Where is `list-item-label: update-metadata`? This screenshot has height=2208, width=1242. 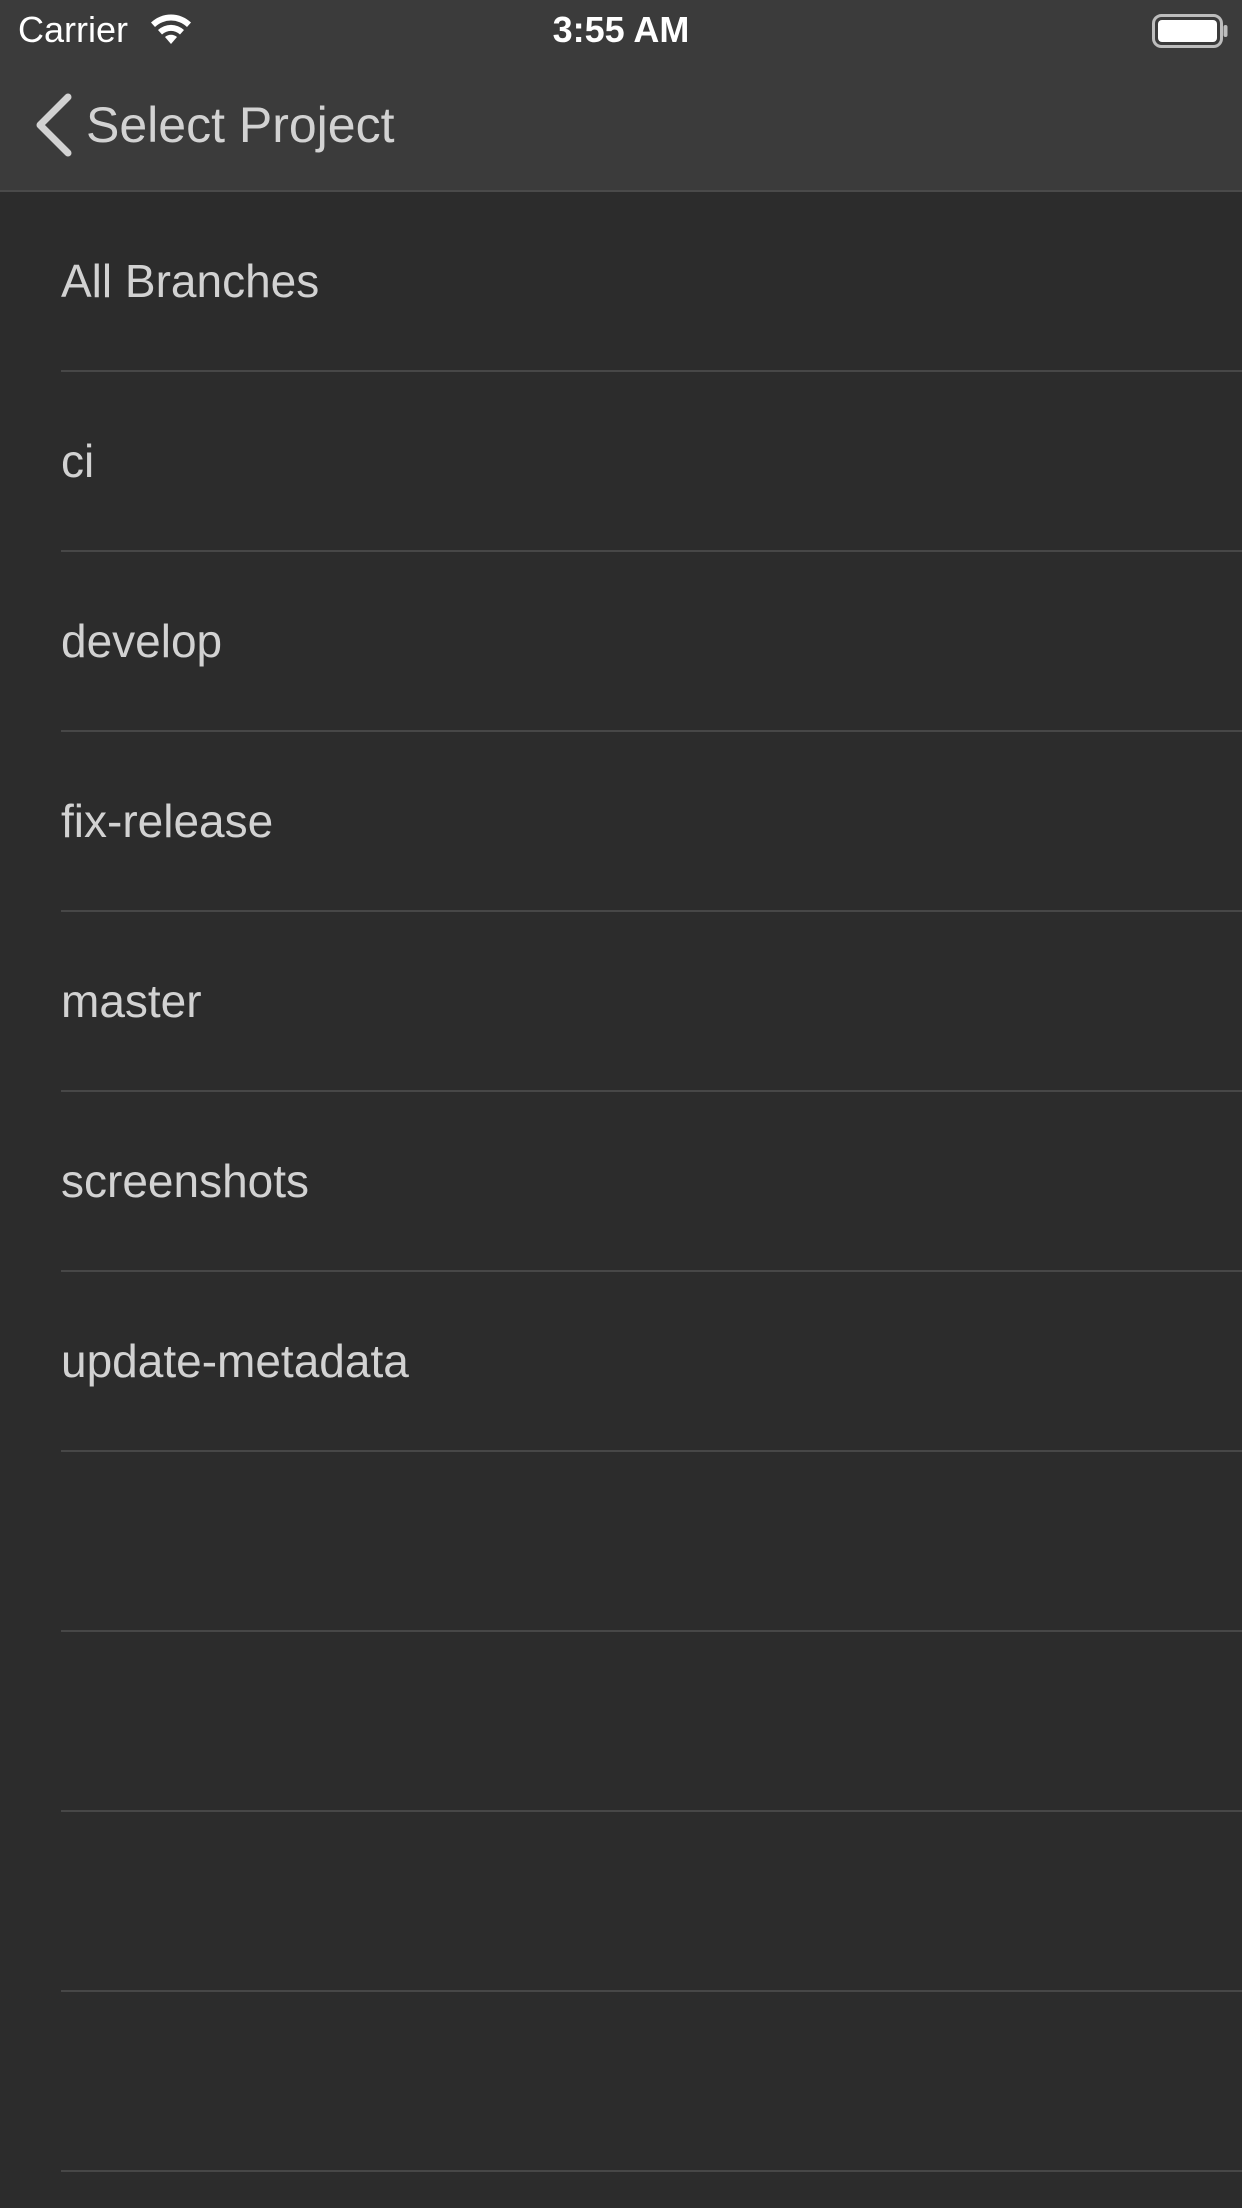 list-item-label: update-metadata is located at coordinates (235, 1361).